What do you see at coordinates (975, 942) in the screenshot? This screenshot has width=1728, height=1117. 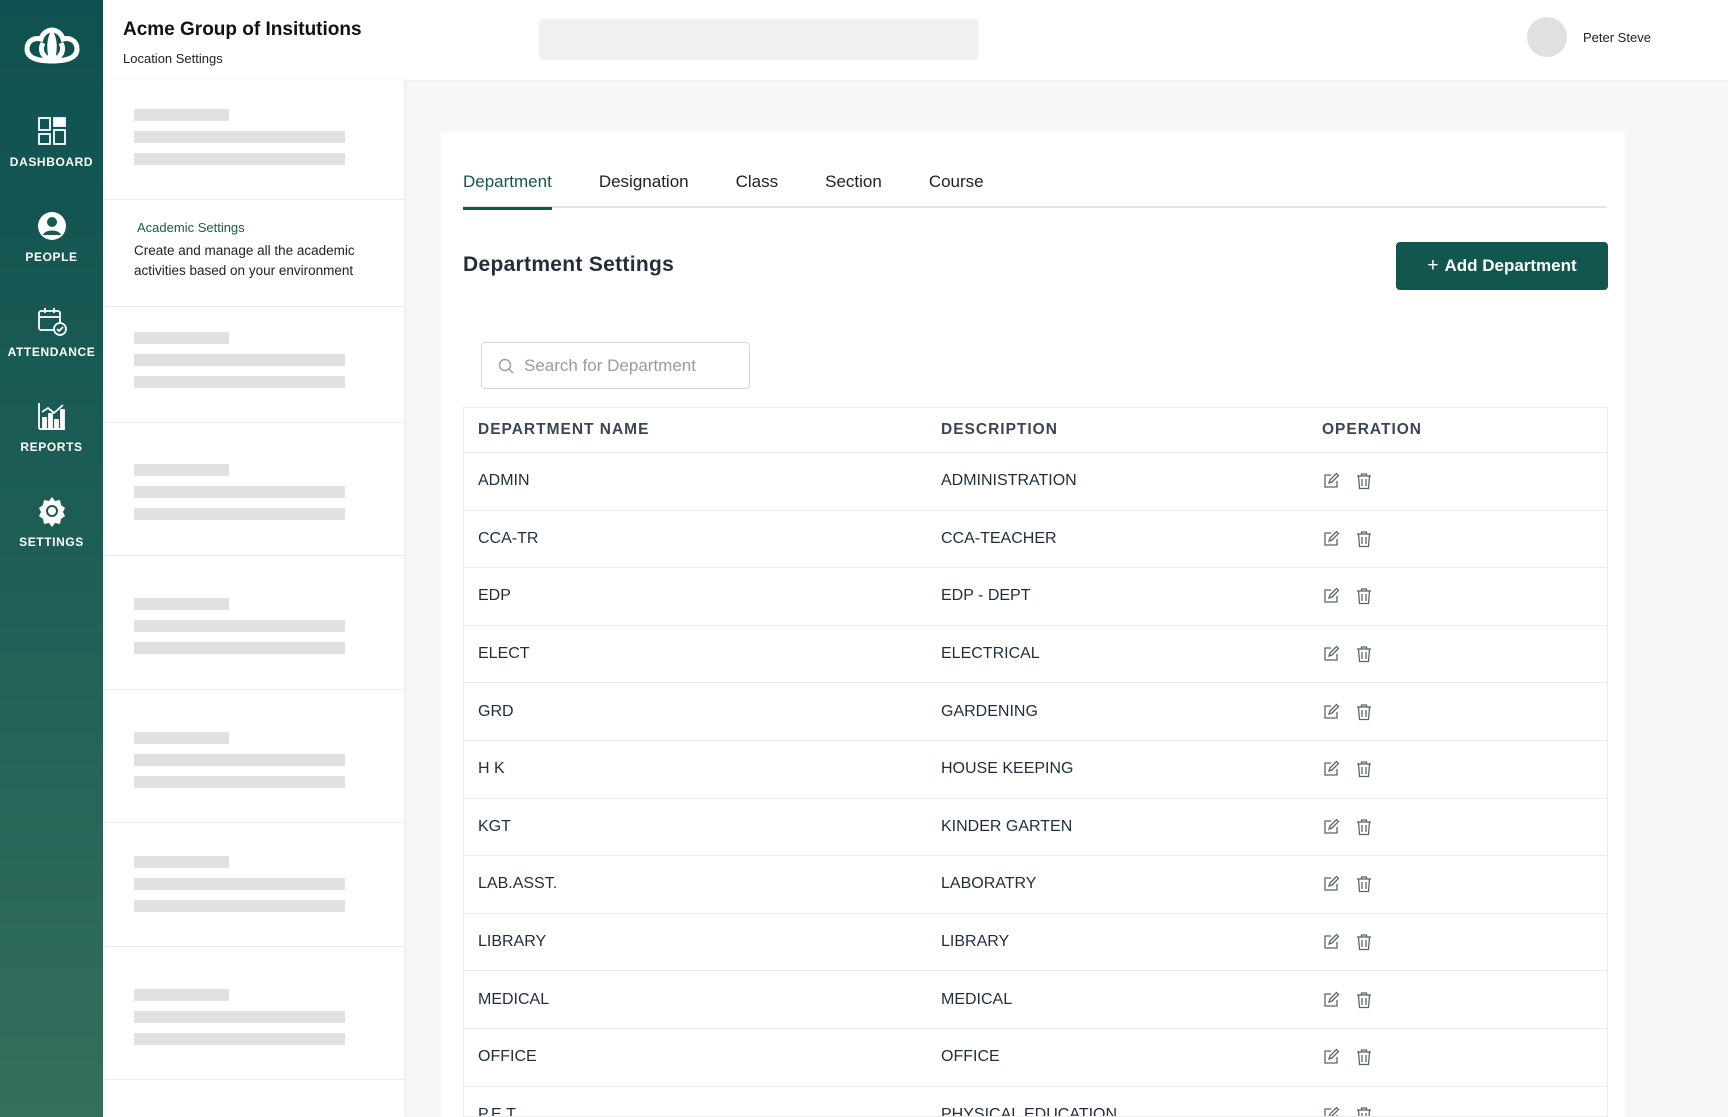 I see `department-description-cell: LIBRARY` at bounding box center [975, 942].